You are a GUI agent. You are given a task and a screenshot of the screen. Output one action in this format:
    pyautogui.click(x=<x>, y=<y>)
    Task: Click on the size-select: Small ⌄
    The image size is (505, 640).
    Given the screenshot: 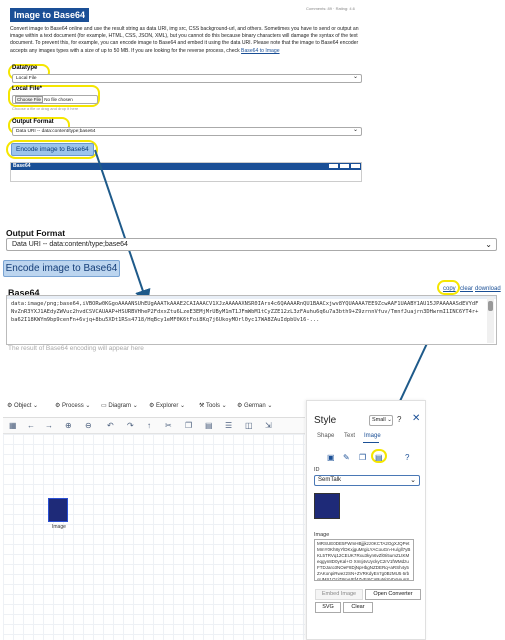 What is the action you would take?
    pyautogui.click(x=381, y=420)
    